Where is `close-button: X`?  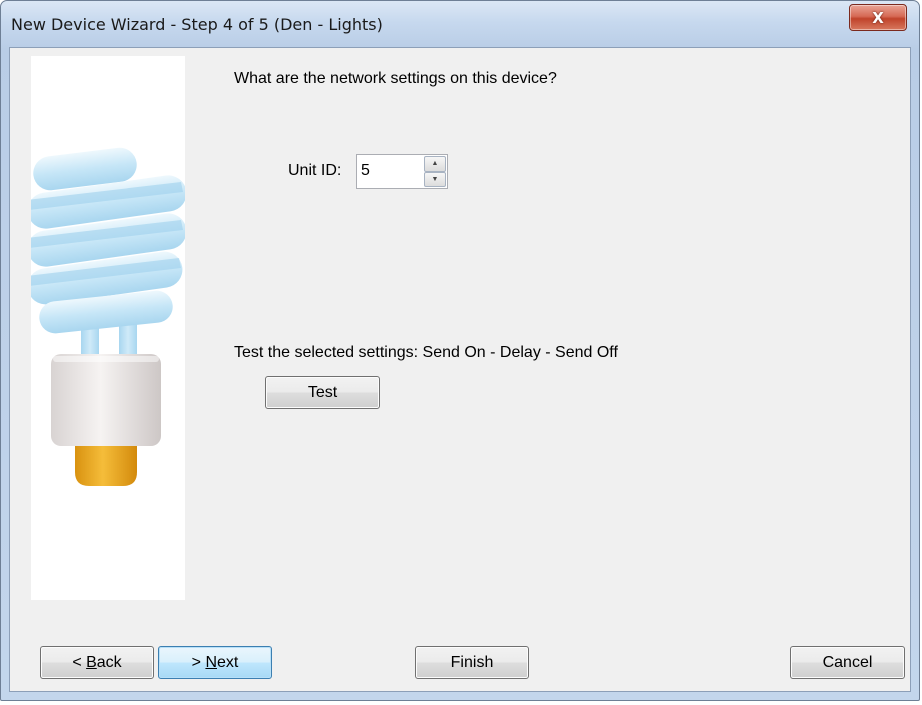 close-button: X is located at coordinates (878, 17).